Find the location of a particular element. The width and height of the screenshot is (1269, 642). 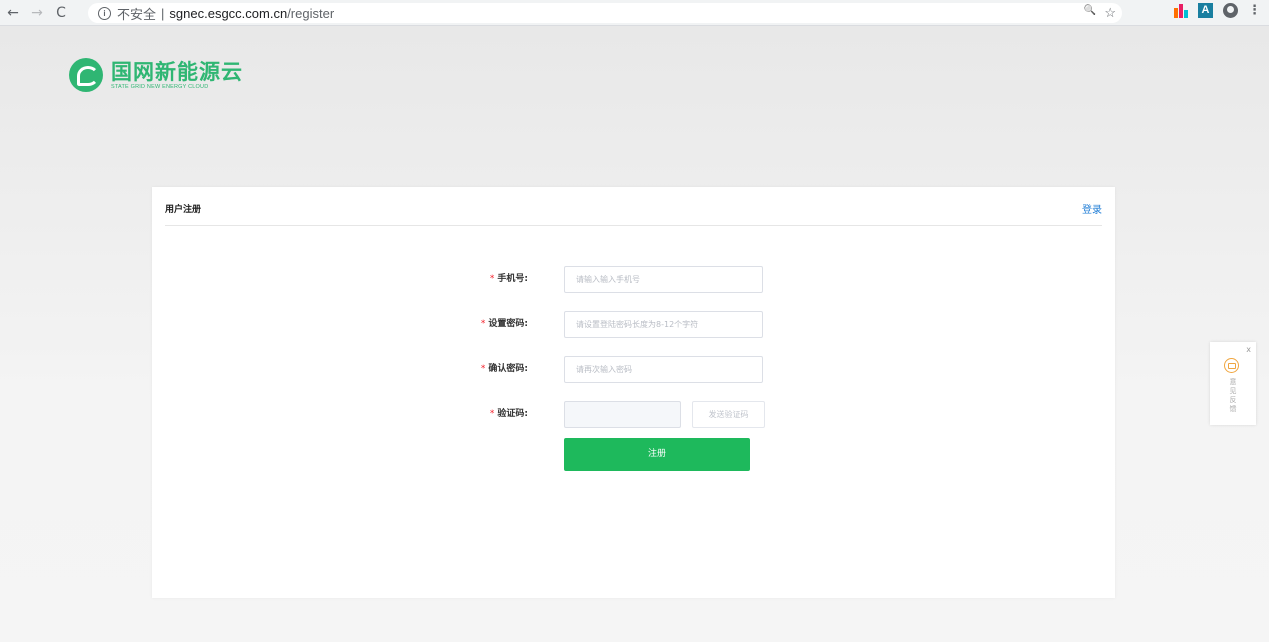

password-row: * 设置密码: is located at coordinates (633, 324).